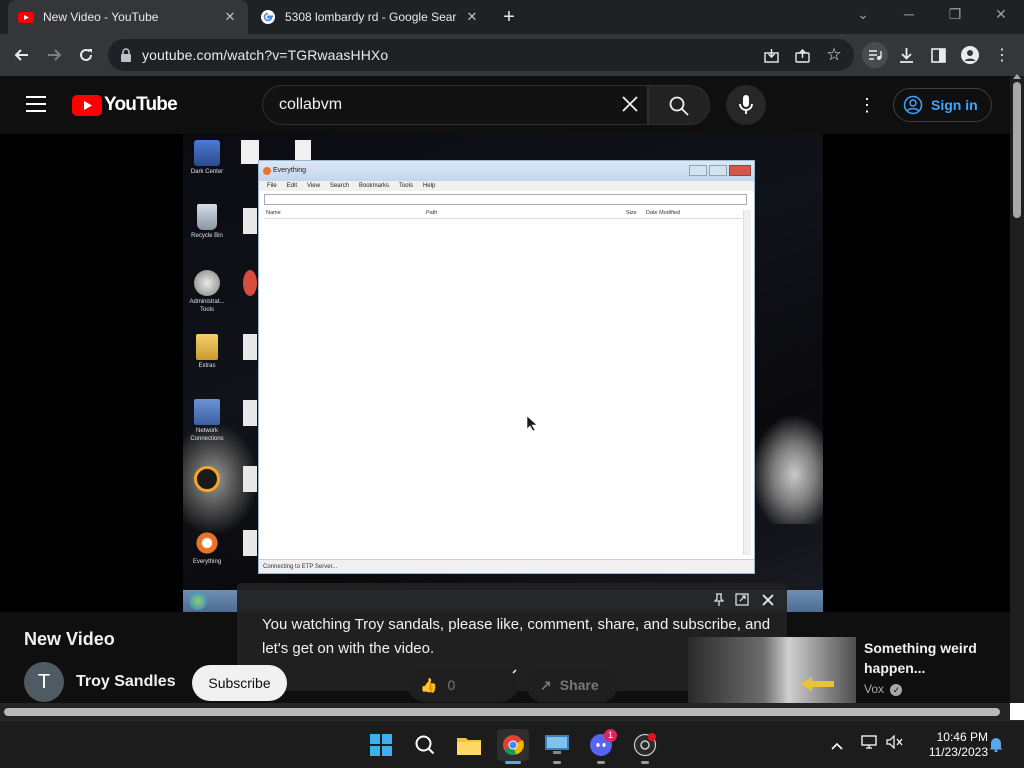  What do you see at coordinates (787, 469) in the screenshot?
I see `clouds-wallpaper` at bounding box center [787, 469].